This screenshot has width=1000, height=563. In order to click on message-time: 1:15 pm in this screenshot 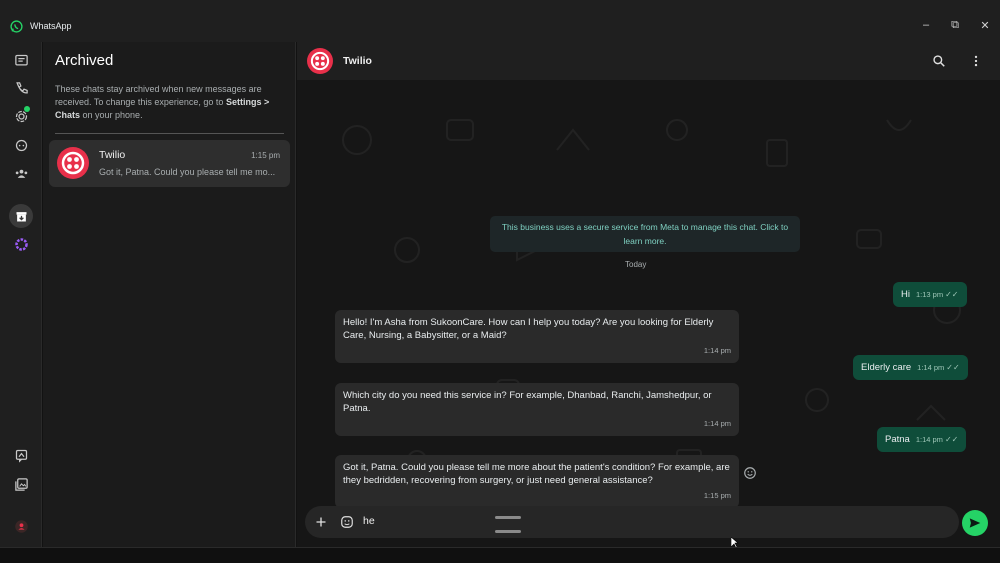, I will do `click(717, 495)`.